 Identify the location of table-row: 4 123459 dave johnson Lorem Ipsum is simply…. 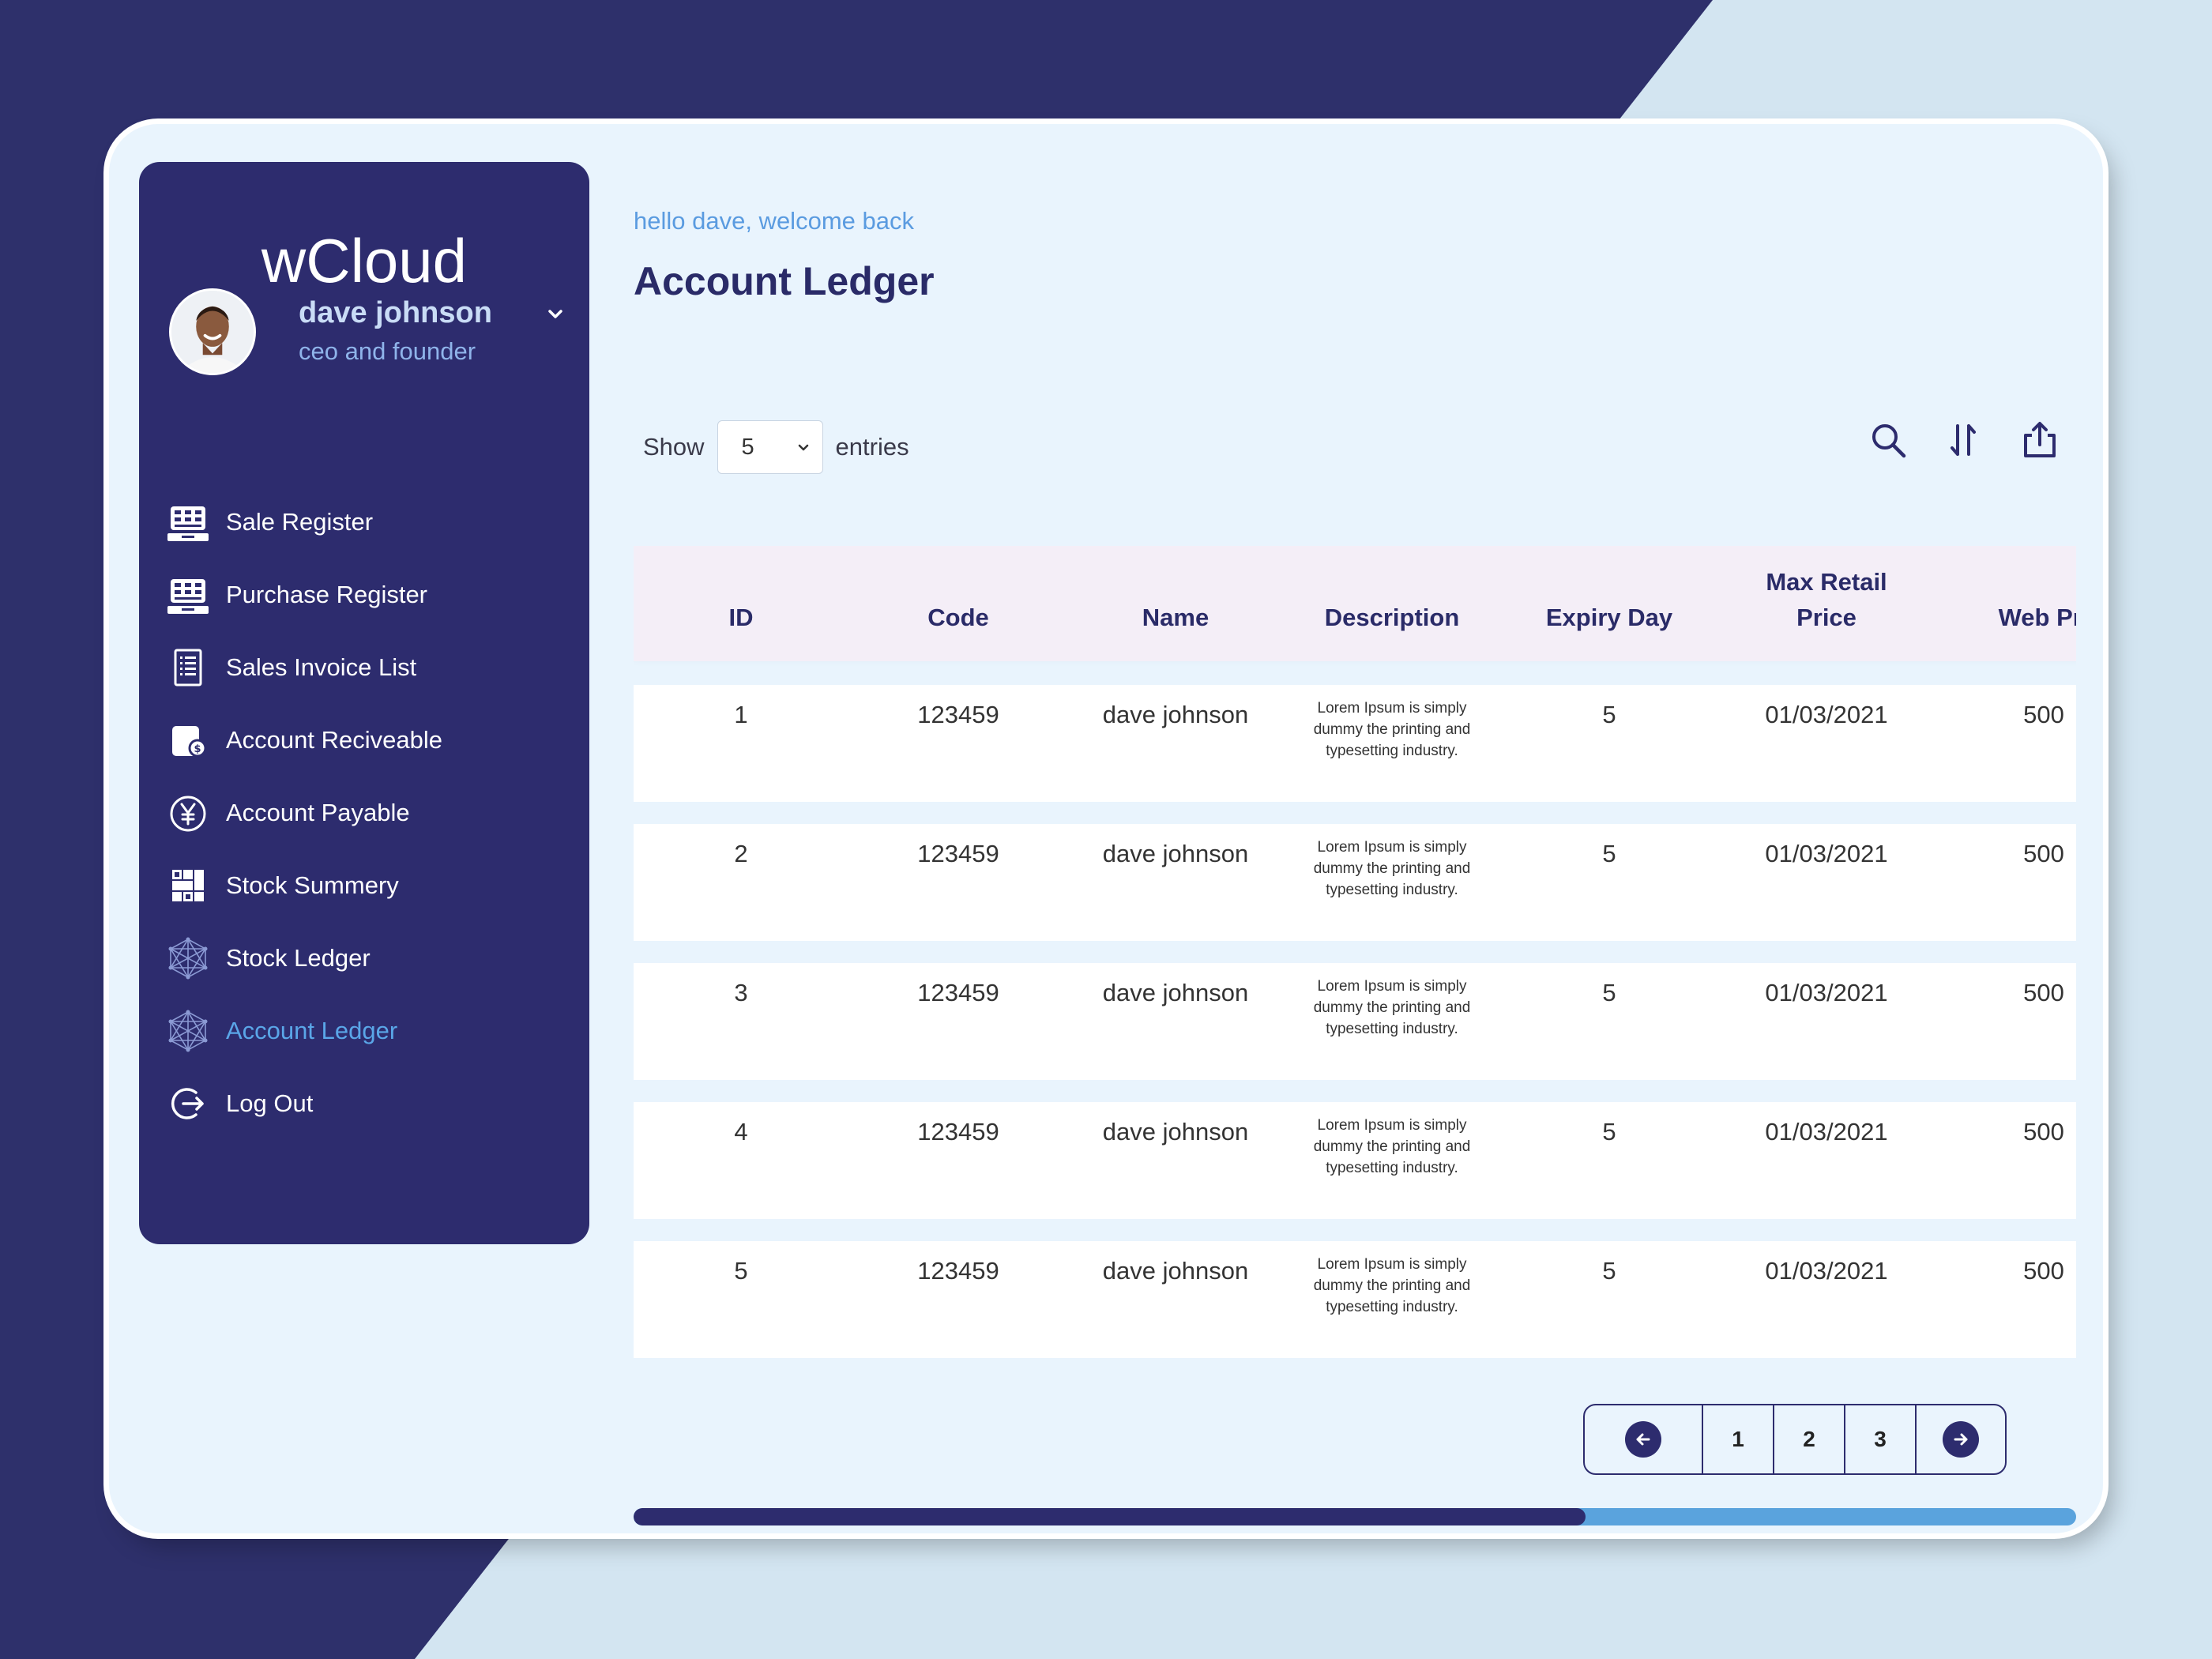
(1355, 1160).